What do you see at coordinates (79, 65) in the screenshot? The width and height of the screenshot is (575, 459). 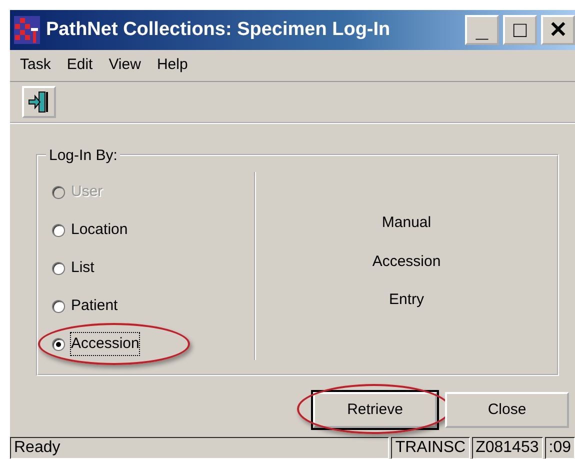 I see `menu-item: Edit` at bounding box center [79, 65].